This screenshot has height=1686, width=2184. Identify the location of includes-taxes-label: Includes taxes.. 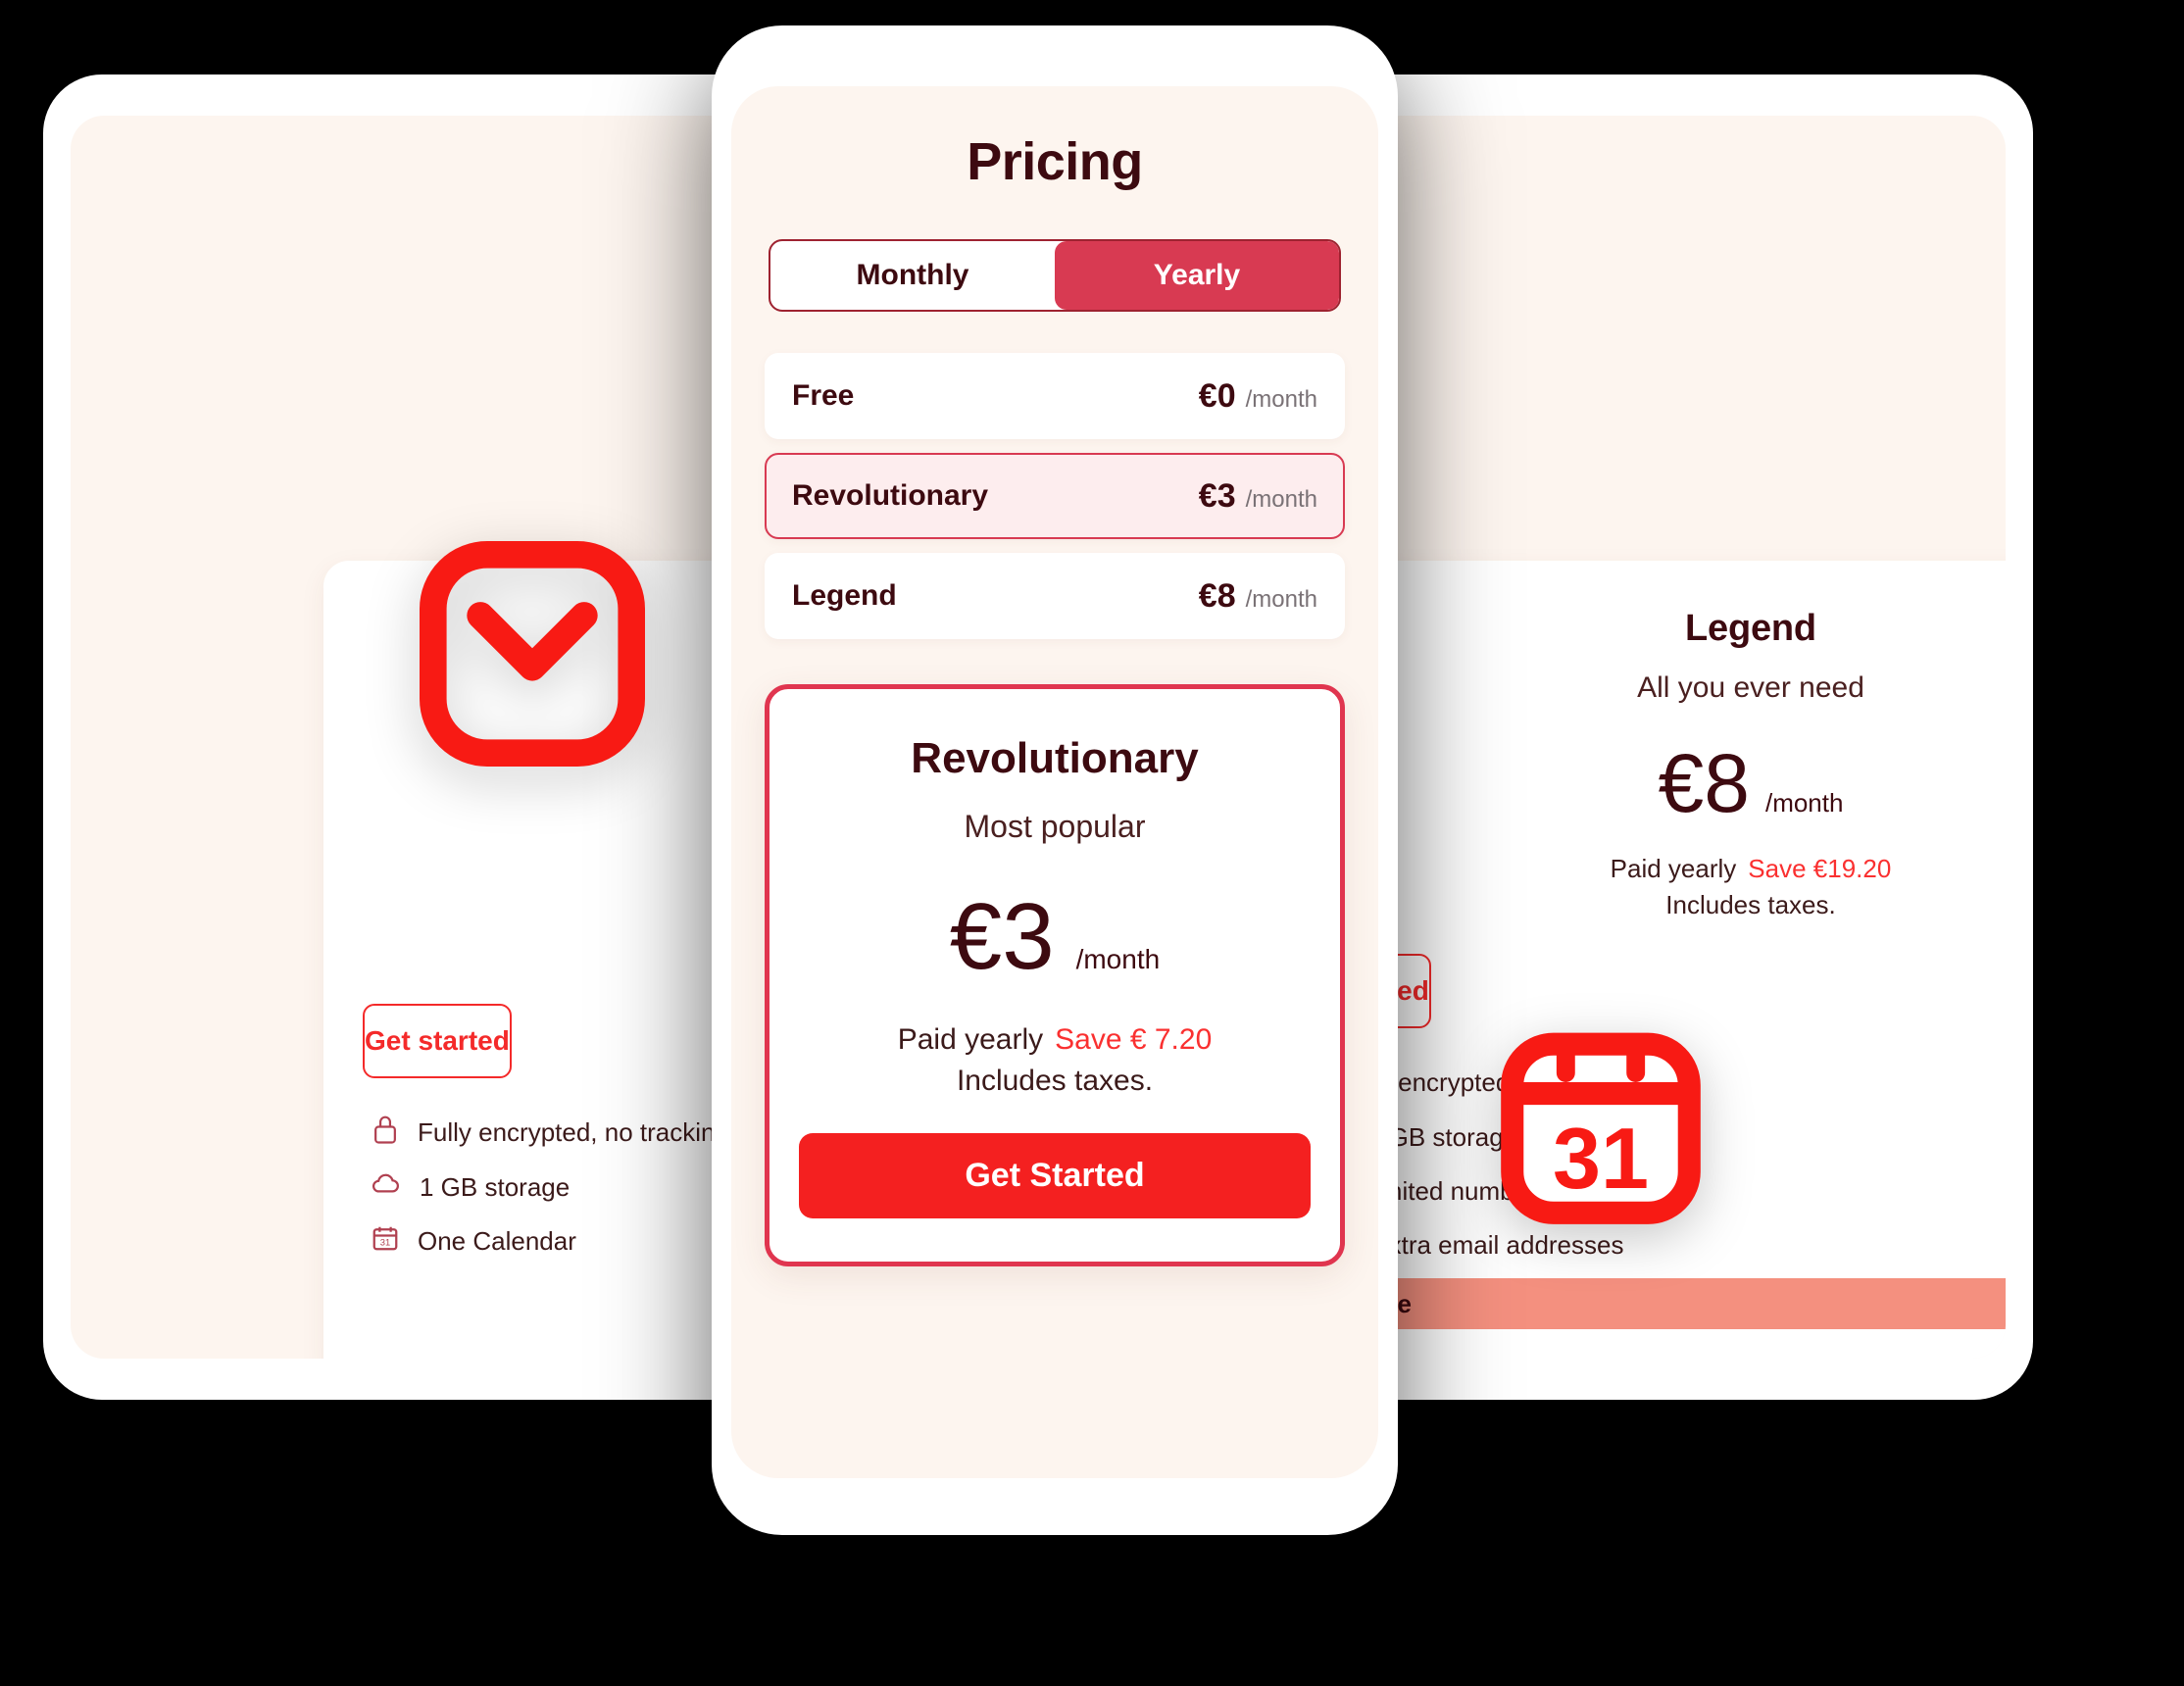
(1055, 1081).